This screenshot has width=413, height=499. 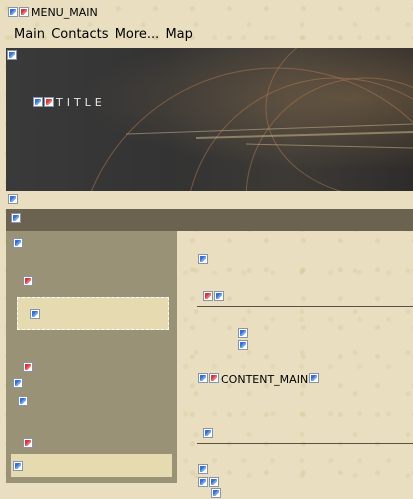 I want to click on menu-item-contacts: Contacts, so click(x=79, y=34).